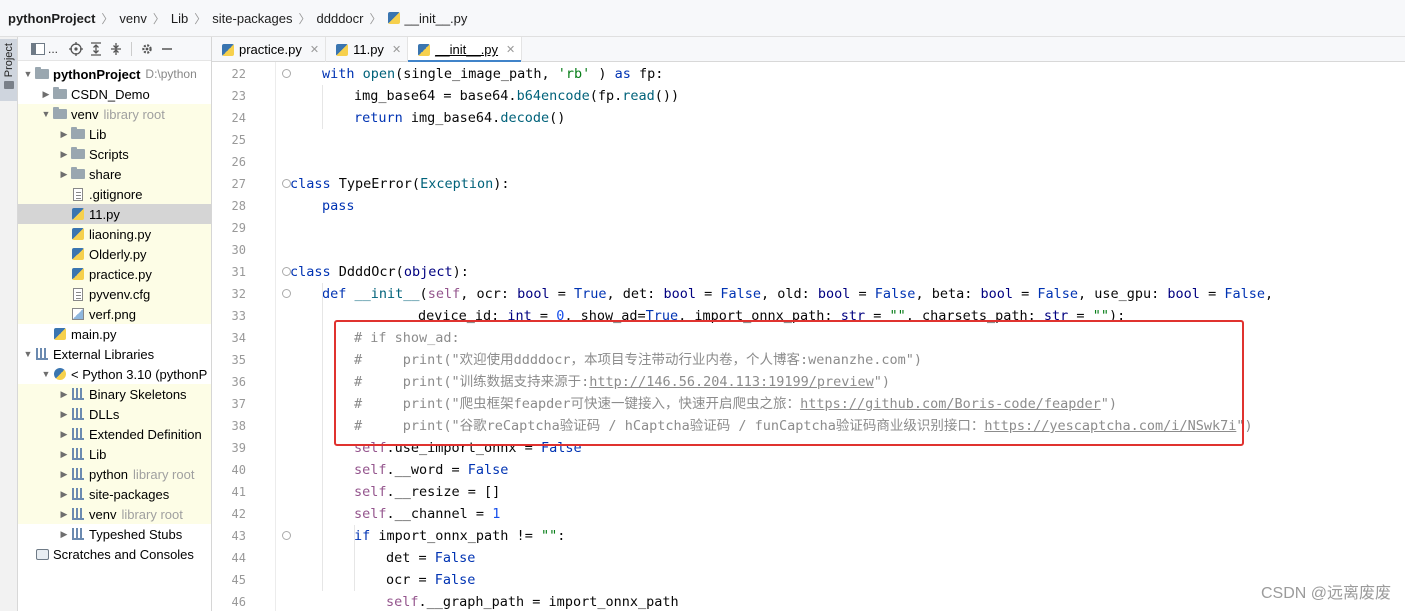 This screenshot has width=1405, height=611. I want to click on code-line: self.__resize = [], so click(427, 492).